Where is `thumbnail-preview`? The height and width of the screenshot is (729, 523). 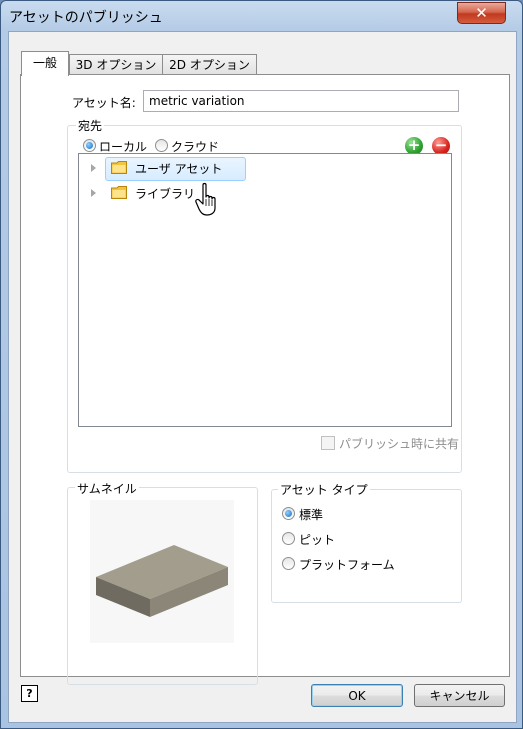 thumbnail-preview is located at coordinates (162, 571).